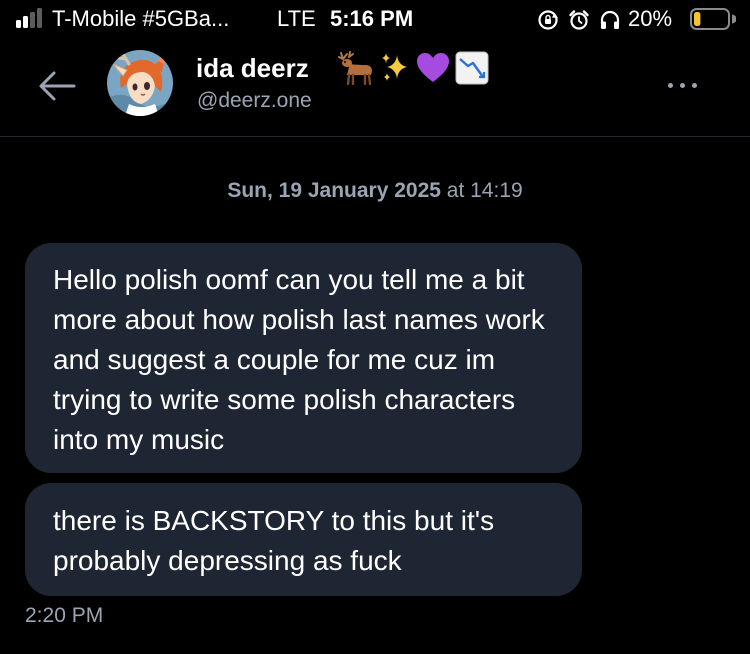 The image size is (750, 654). I want to click on back-arrow-icon, so click(57, 86).